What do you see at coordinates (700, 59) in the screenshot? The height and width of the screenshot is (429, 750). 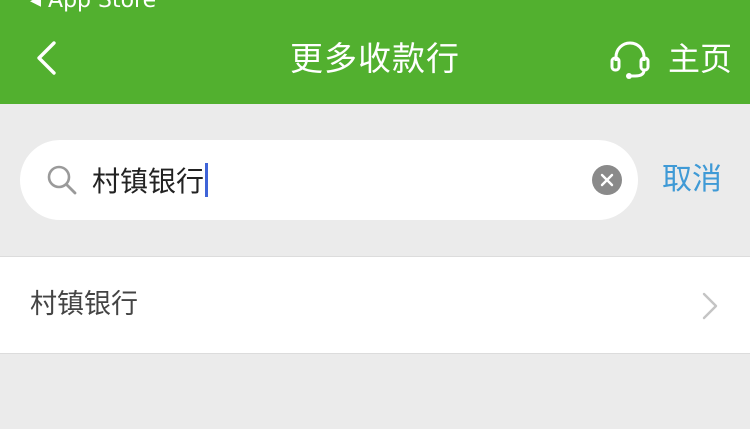 I see `home-label: 主页` at bounding box center [700, 59].